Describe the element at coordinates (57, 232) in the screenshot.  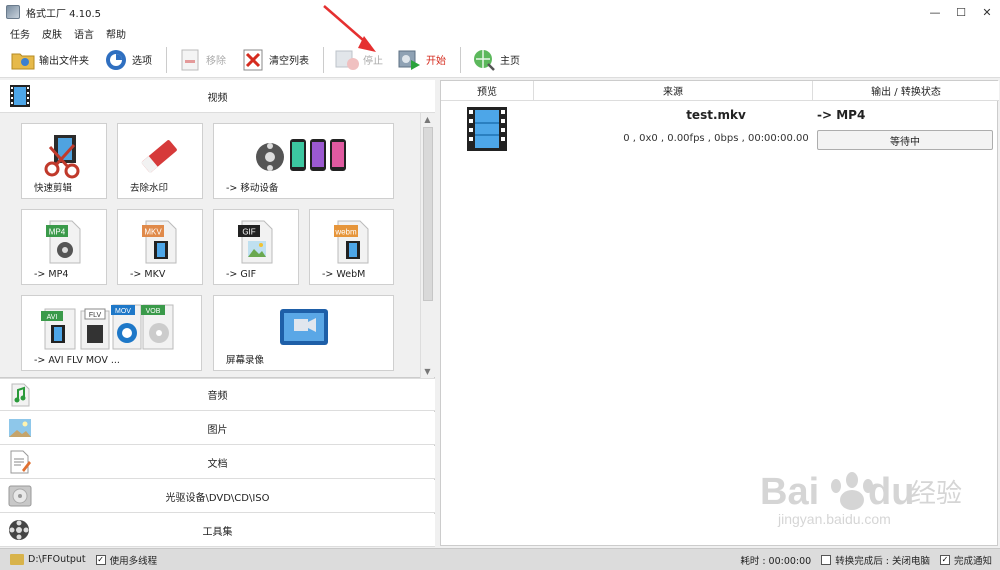
I see `badge-mp4: MP4` at that location.